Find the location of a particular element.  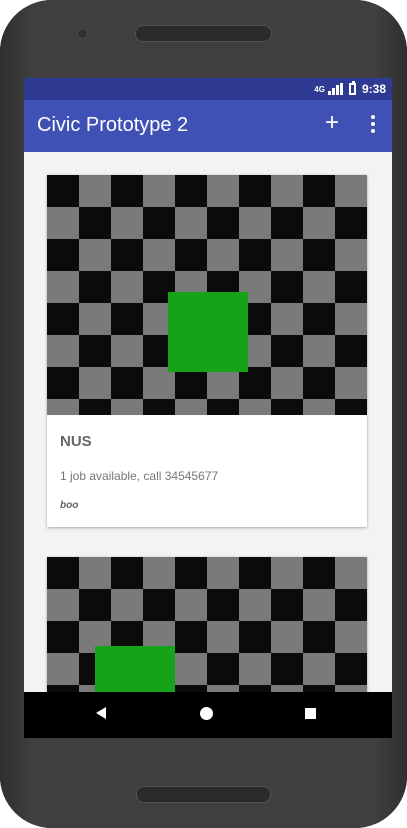

status-time: 9:38 is located at coordinates (373, 89).